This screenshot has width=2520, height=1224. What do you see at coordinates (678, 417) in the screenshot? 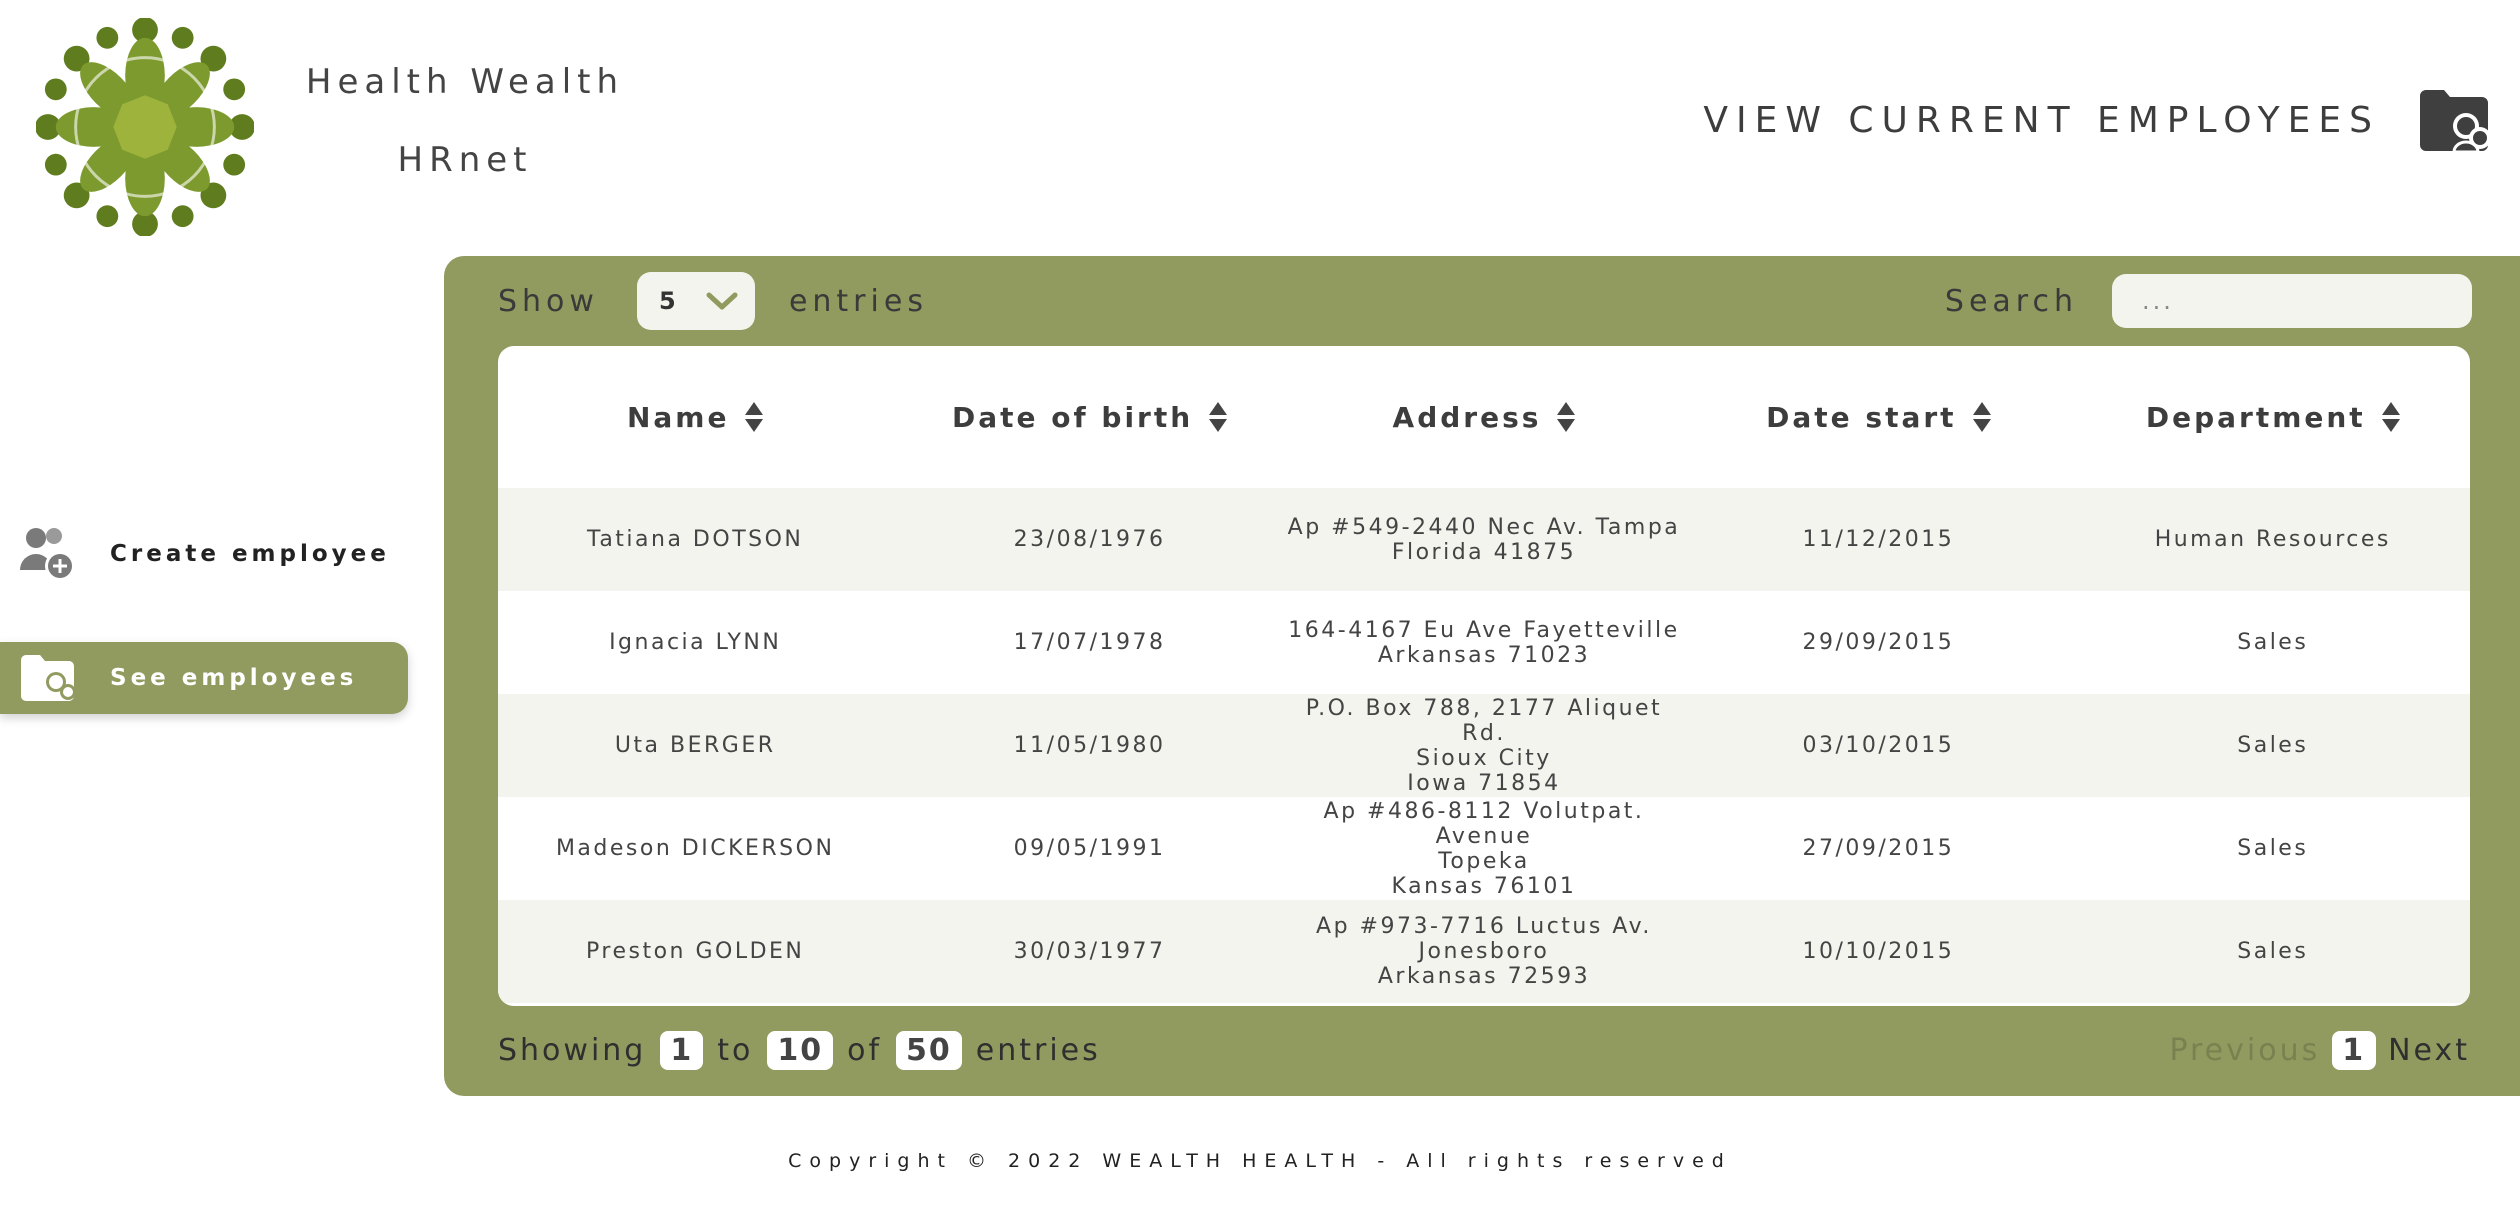
I see `column-header-label: Name` at bounding box center [678, 417].